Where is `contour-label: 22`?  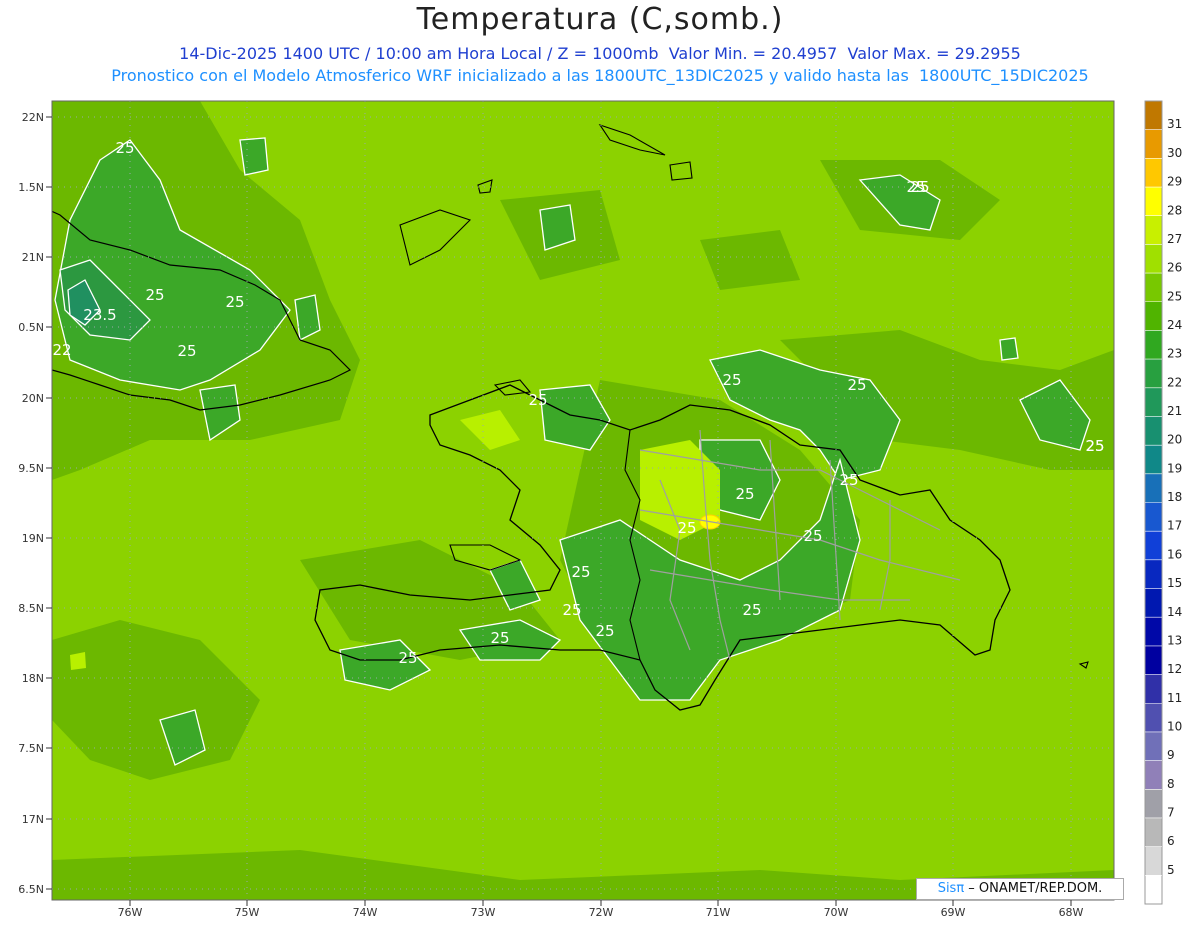
contour-label: 22 is located at coordinates (61, 350).